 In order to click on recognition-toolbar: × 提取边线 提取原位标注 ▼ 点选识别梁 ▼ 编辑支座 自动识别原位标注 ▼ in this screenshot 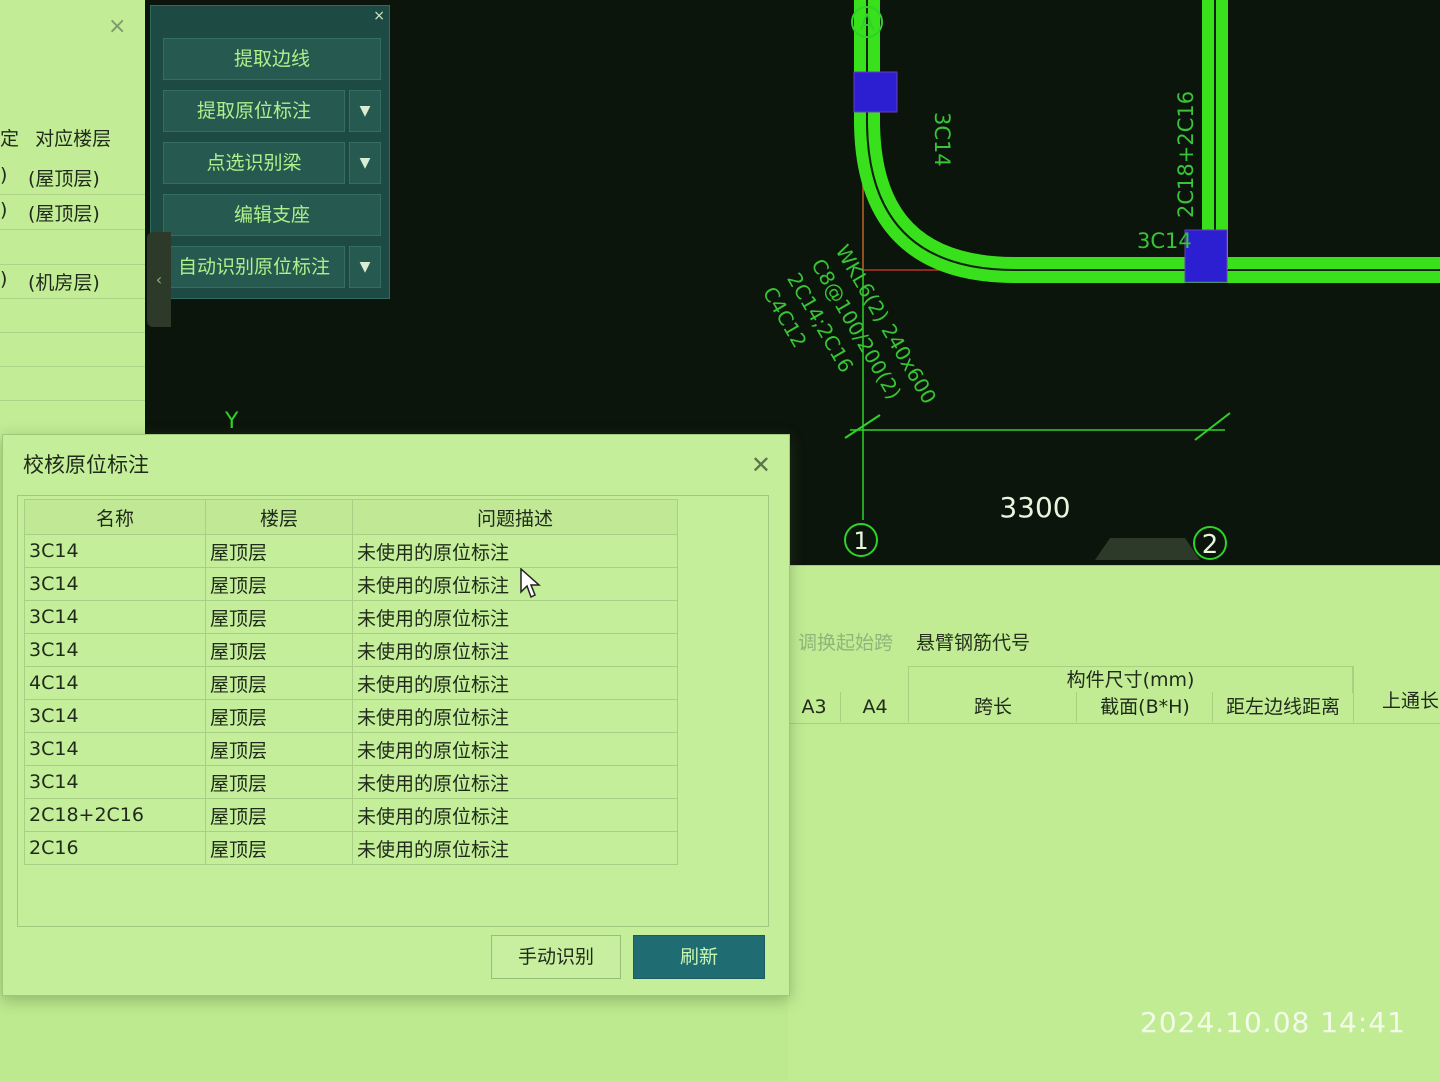, I will do `click(270, 152)`.